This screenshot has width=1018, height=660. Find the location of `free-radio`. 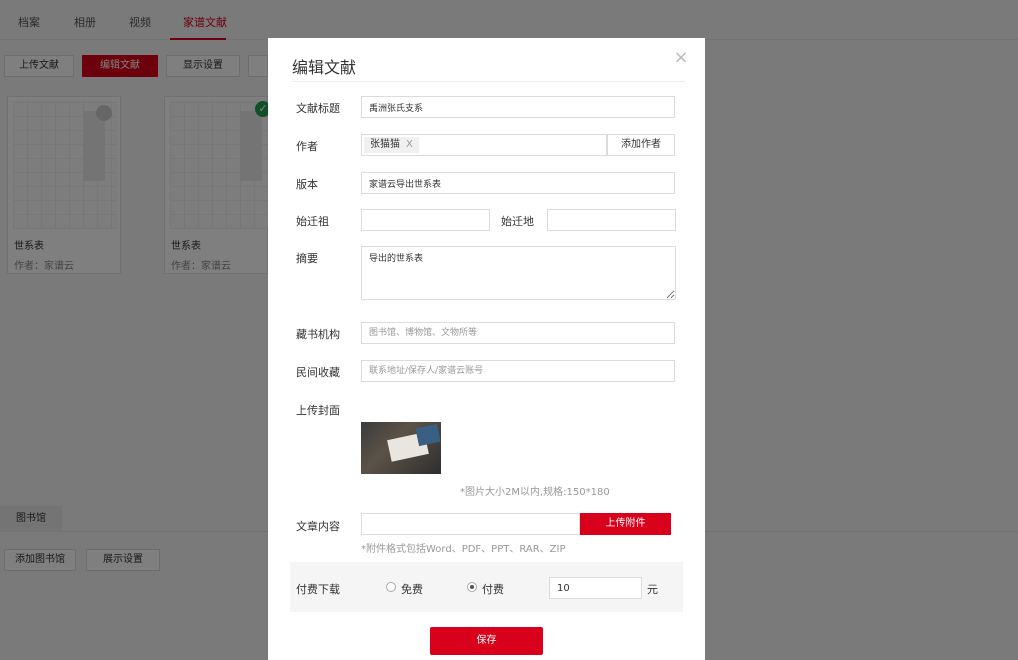

free-radio is located at coordinates (391, 587).